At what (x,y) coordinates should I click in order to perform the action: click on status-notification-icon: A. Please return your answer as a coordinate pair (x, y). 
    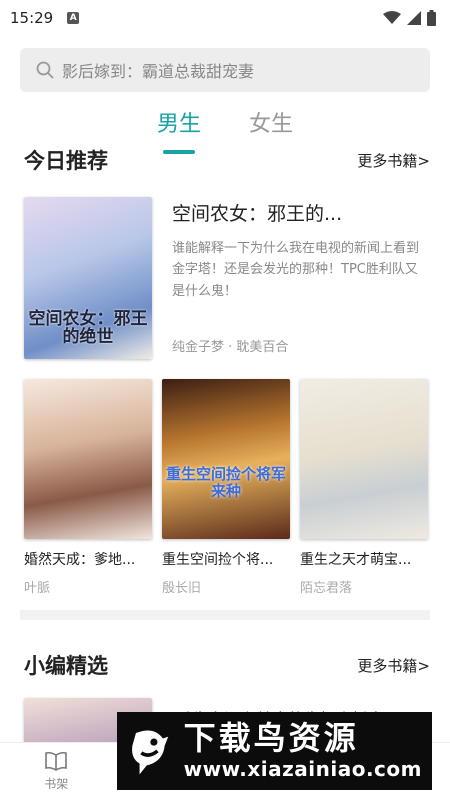
    Looking at the image, I should click on (73, 18).